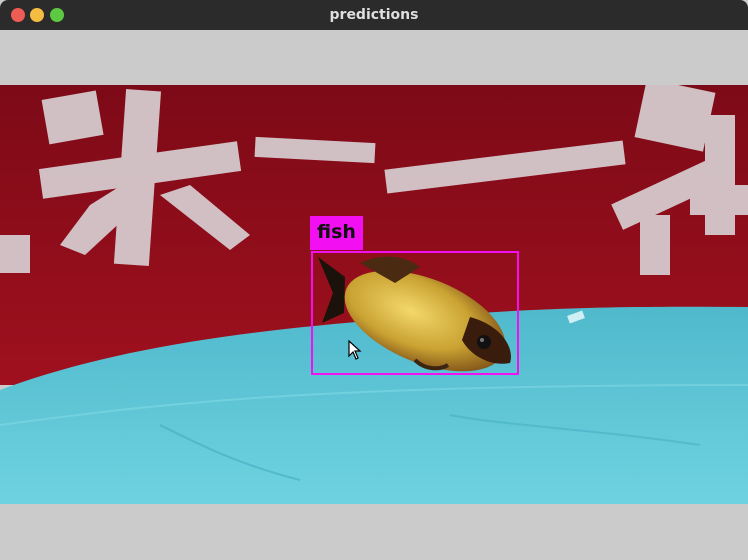 The width and height of the screenshot is (748, 560). I want to click on window-title: predictions, so click(374, 15).